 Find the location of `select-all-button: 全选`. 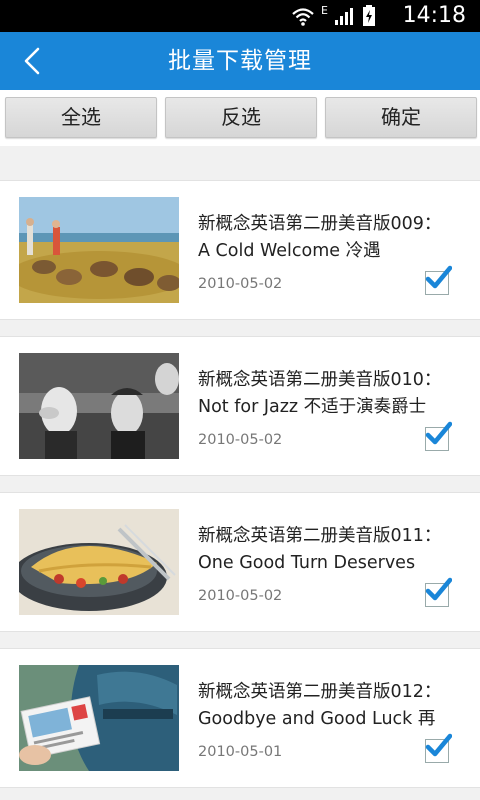

select-all-button: 全选 is located at coordinates (81, 117).